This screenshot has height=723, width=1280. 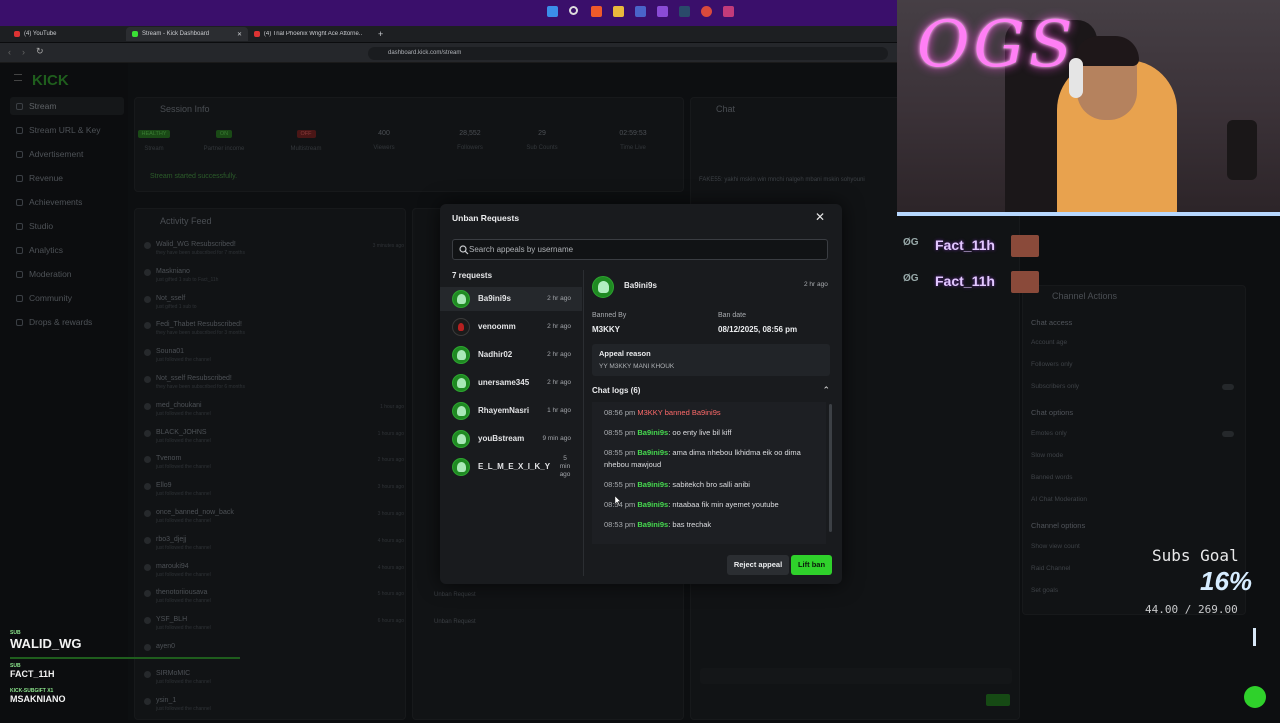 What do you see at coordinates (856, 676) in the screenshot?
I see `chat-input` at bounding box center [856, 676].